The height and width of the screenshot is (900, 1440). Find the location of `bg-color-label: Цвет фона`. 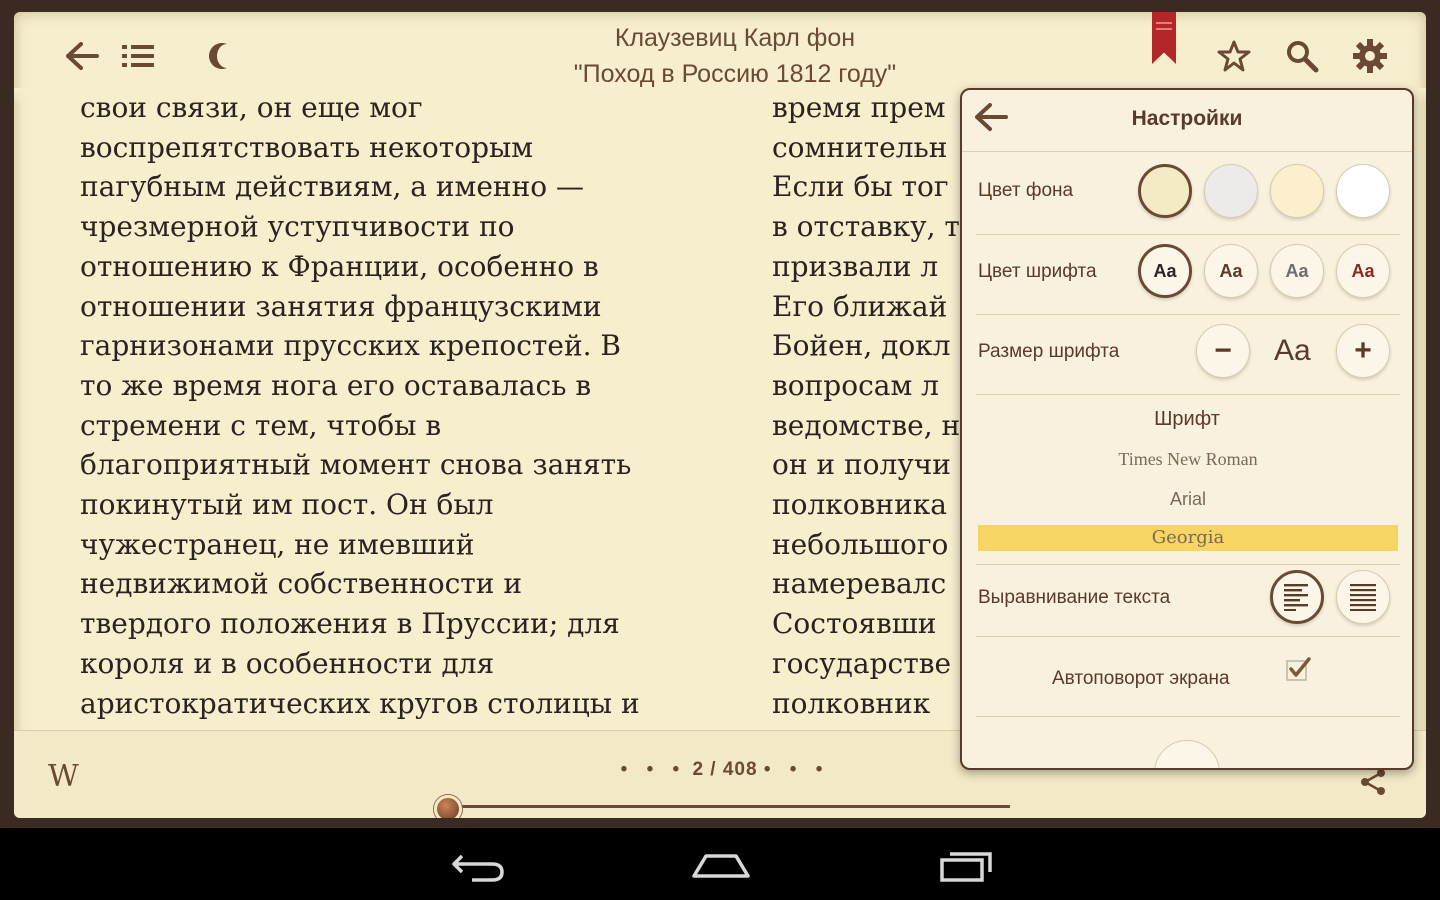

bg-color-label: Цвет фона is located at coordinates (1026, 190).